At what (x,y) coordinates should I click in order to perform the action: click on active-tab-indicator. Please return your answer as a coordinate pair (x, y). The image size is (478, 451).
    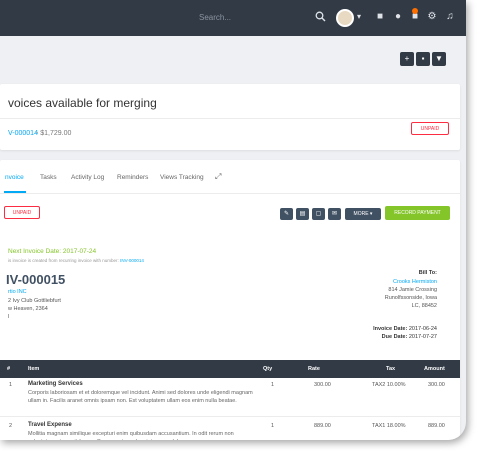
    Looking at the image, I should click on (15, 192).